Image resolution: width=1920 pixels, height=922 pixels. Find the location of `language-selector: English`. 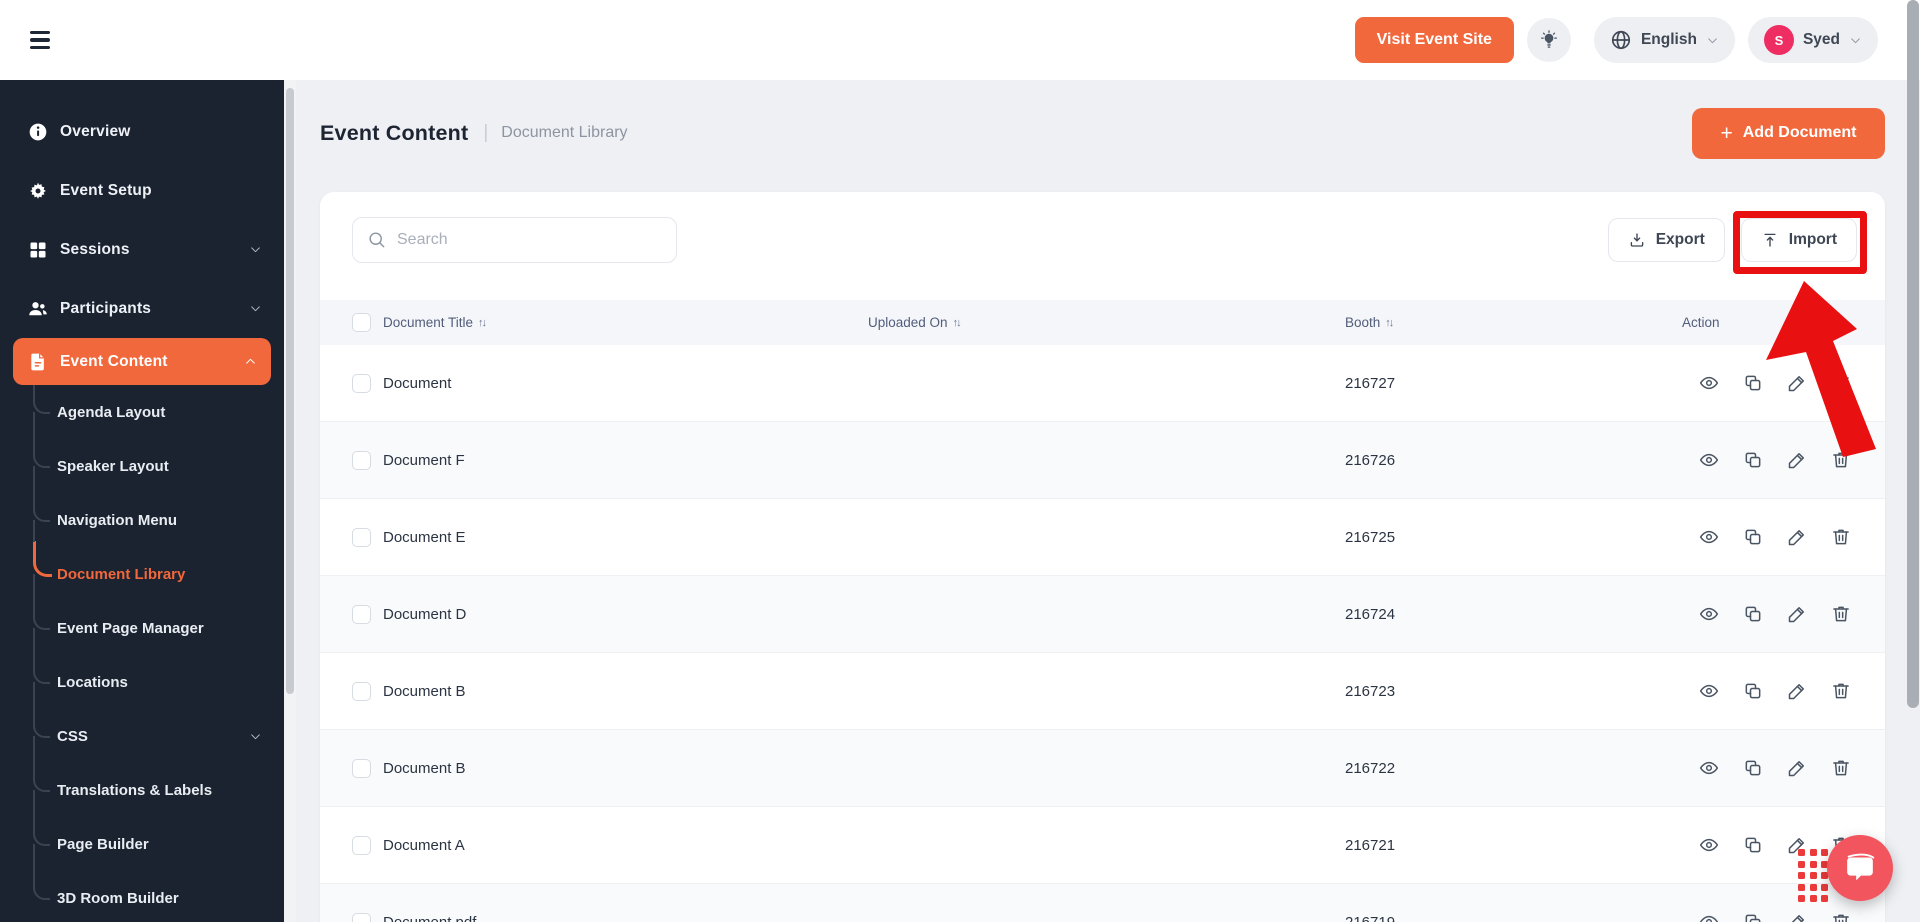

language-selector: English is located at coordinates (1664, 40).